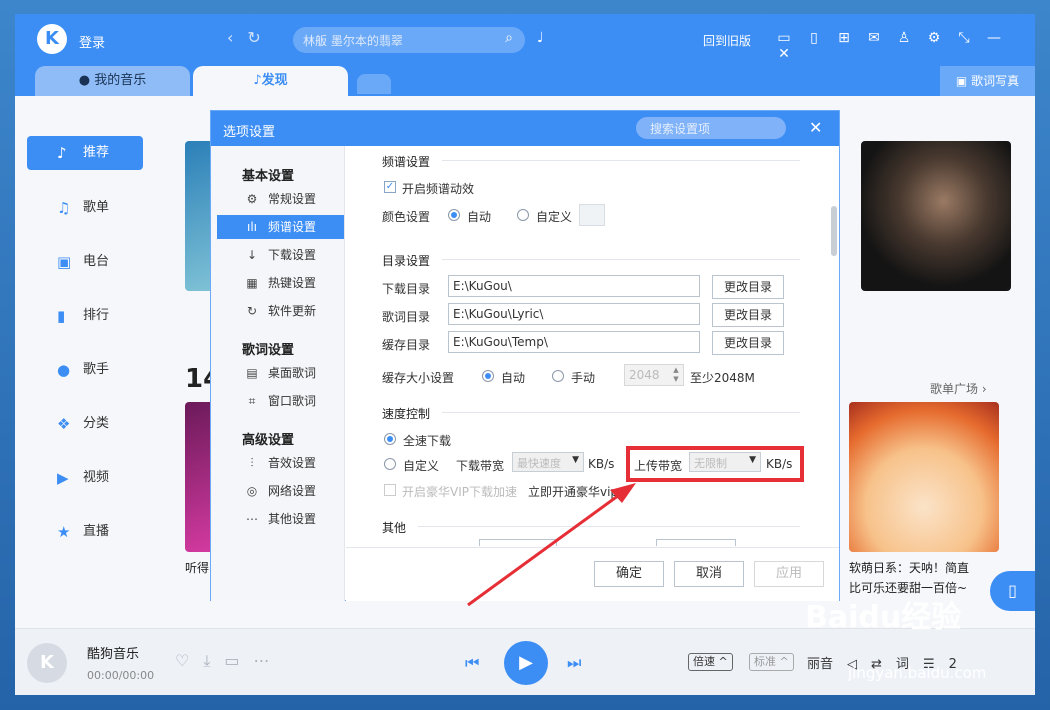 The width and height of the screenshot is (1050, 710). I want to click on track-actions: ♡ ⤓ ▭ ⋯, so click(229, 661).